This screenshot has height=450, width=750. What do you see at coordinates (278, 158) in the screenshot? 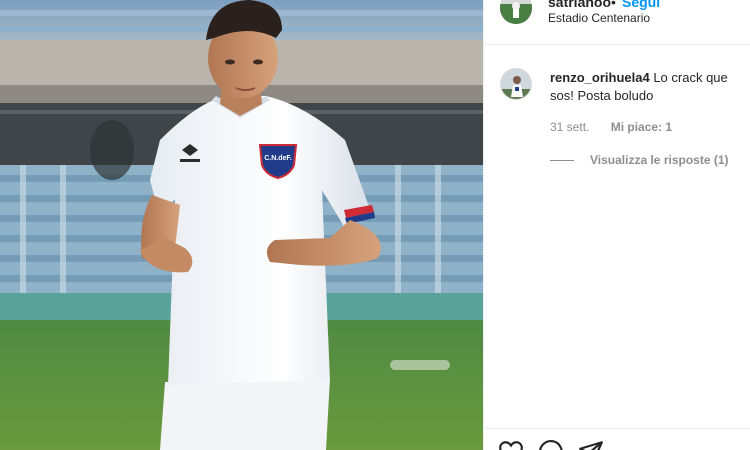
I see `club-crest-text: C.N.deF.` at bounding box center [278, 158].